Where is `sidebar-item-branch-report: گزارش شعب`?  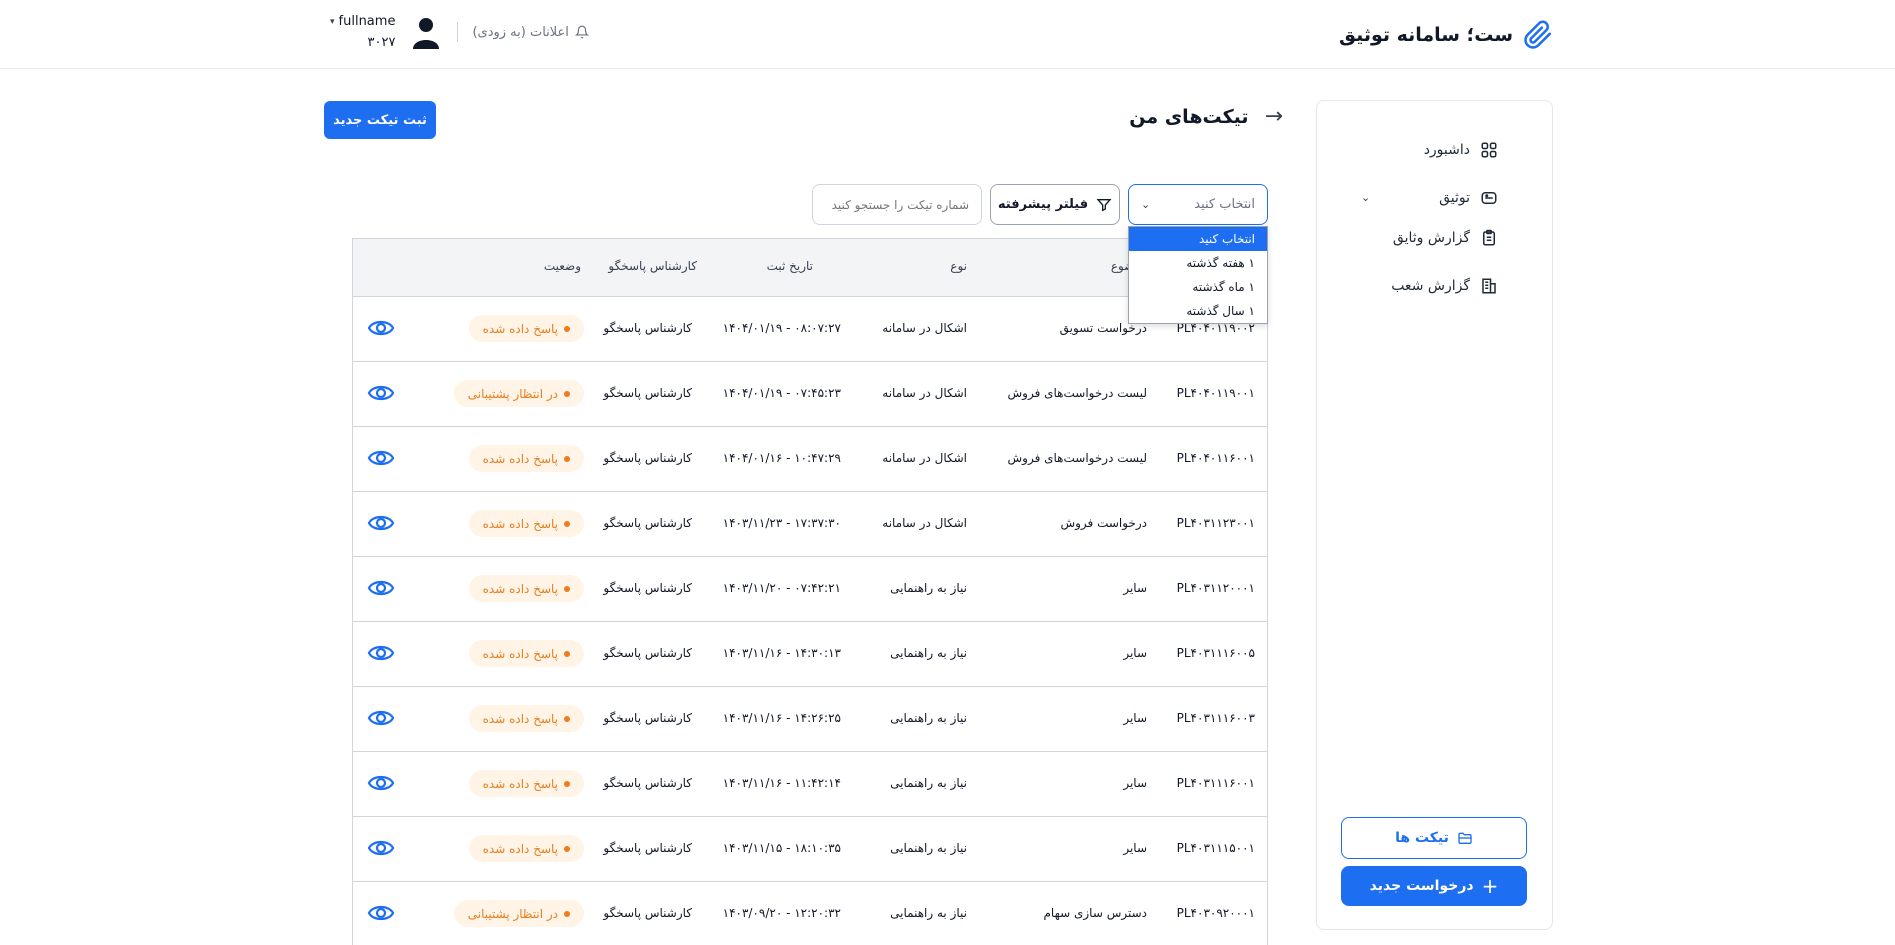 sidebar-item-branch-report: گزارش شعب is located at coordinates (1444, 286).